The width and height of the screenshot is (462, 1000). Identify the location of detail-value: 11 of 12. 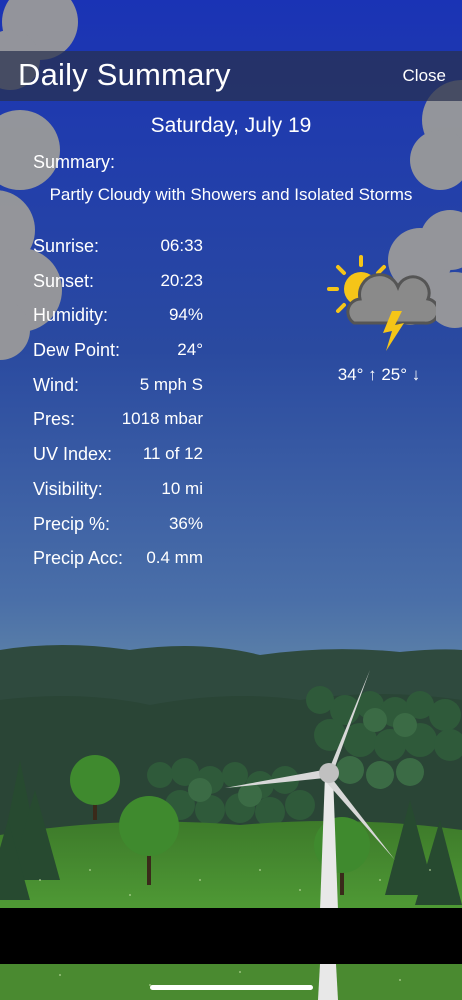
(172, 454).